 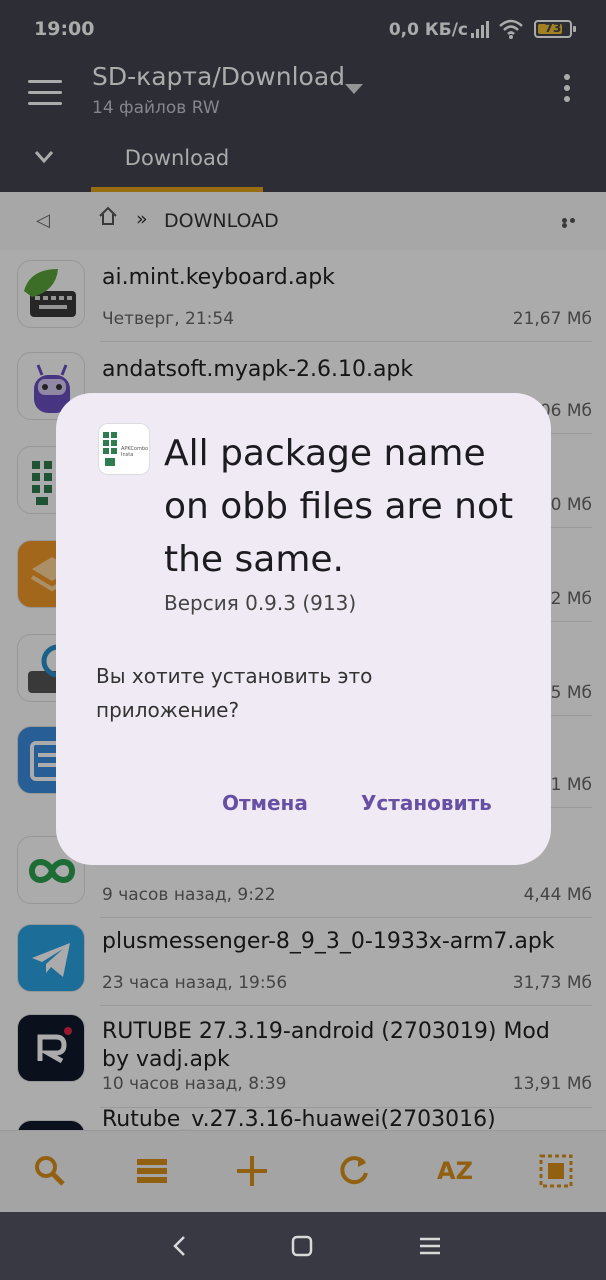 What do you see at coordinates (426, 803) in the screenshot?
I see `install-button: Установить` at bounding box center [426, 803].